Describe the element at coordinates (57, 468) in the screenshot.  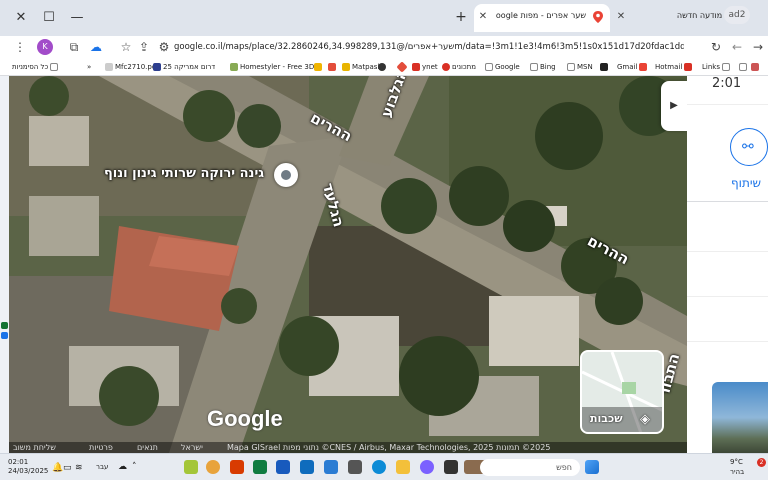
I see `notifications-icon: 🔔` at that location.